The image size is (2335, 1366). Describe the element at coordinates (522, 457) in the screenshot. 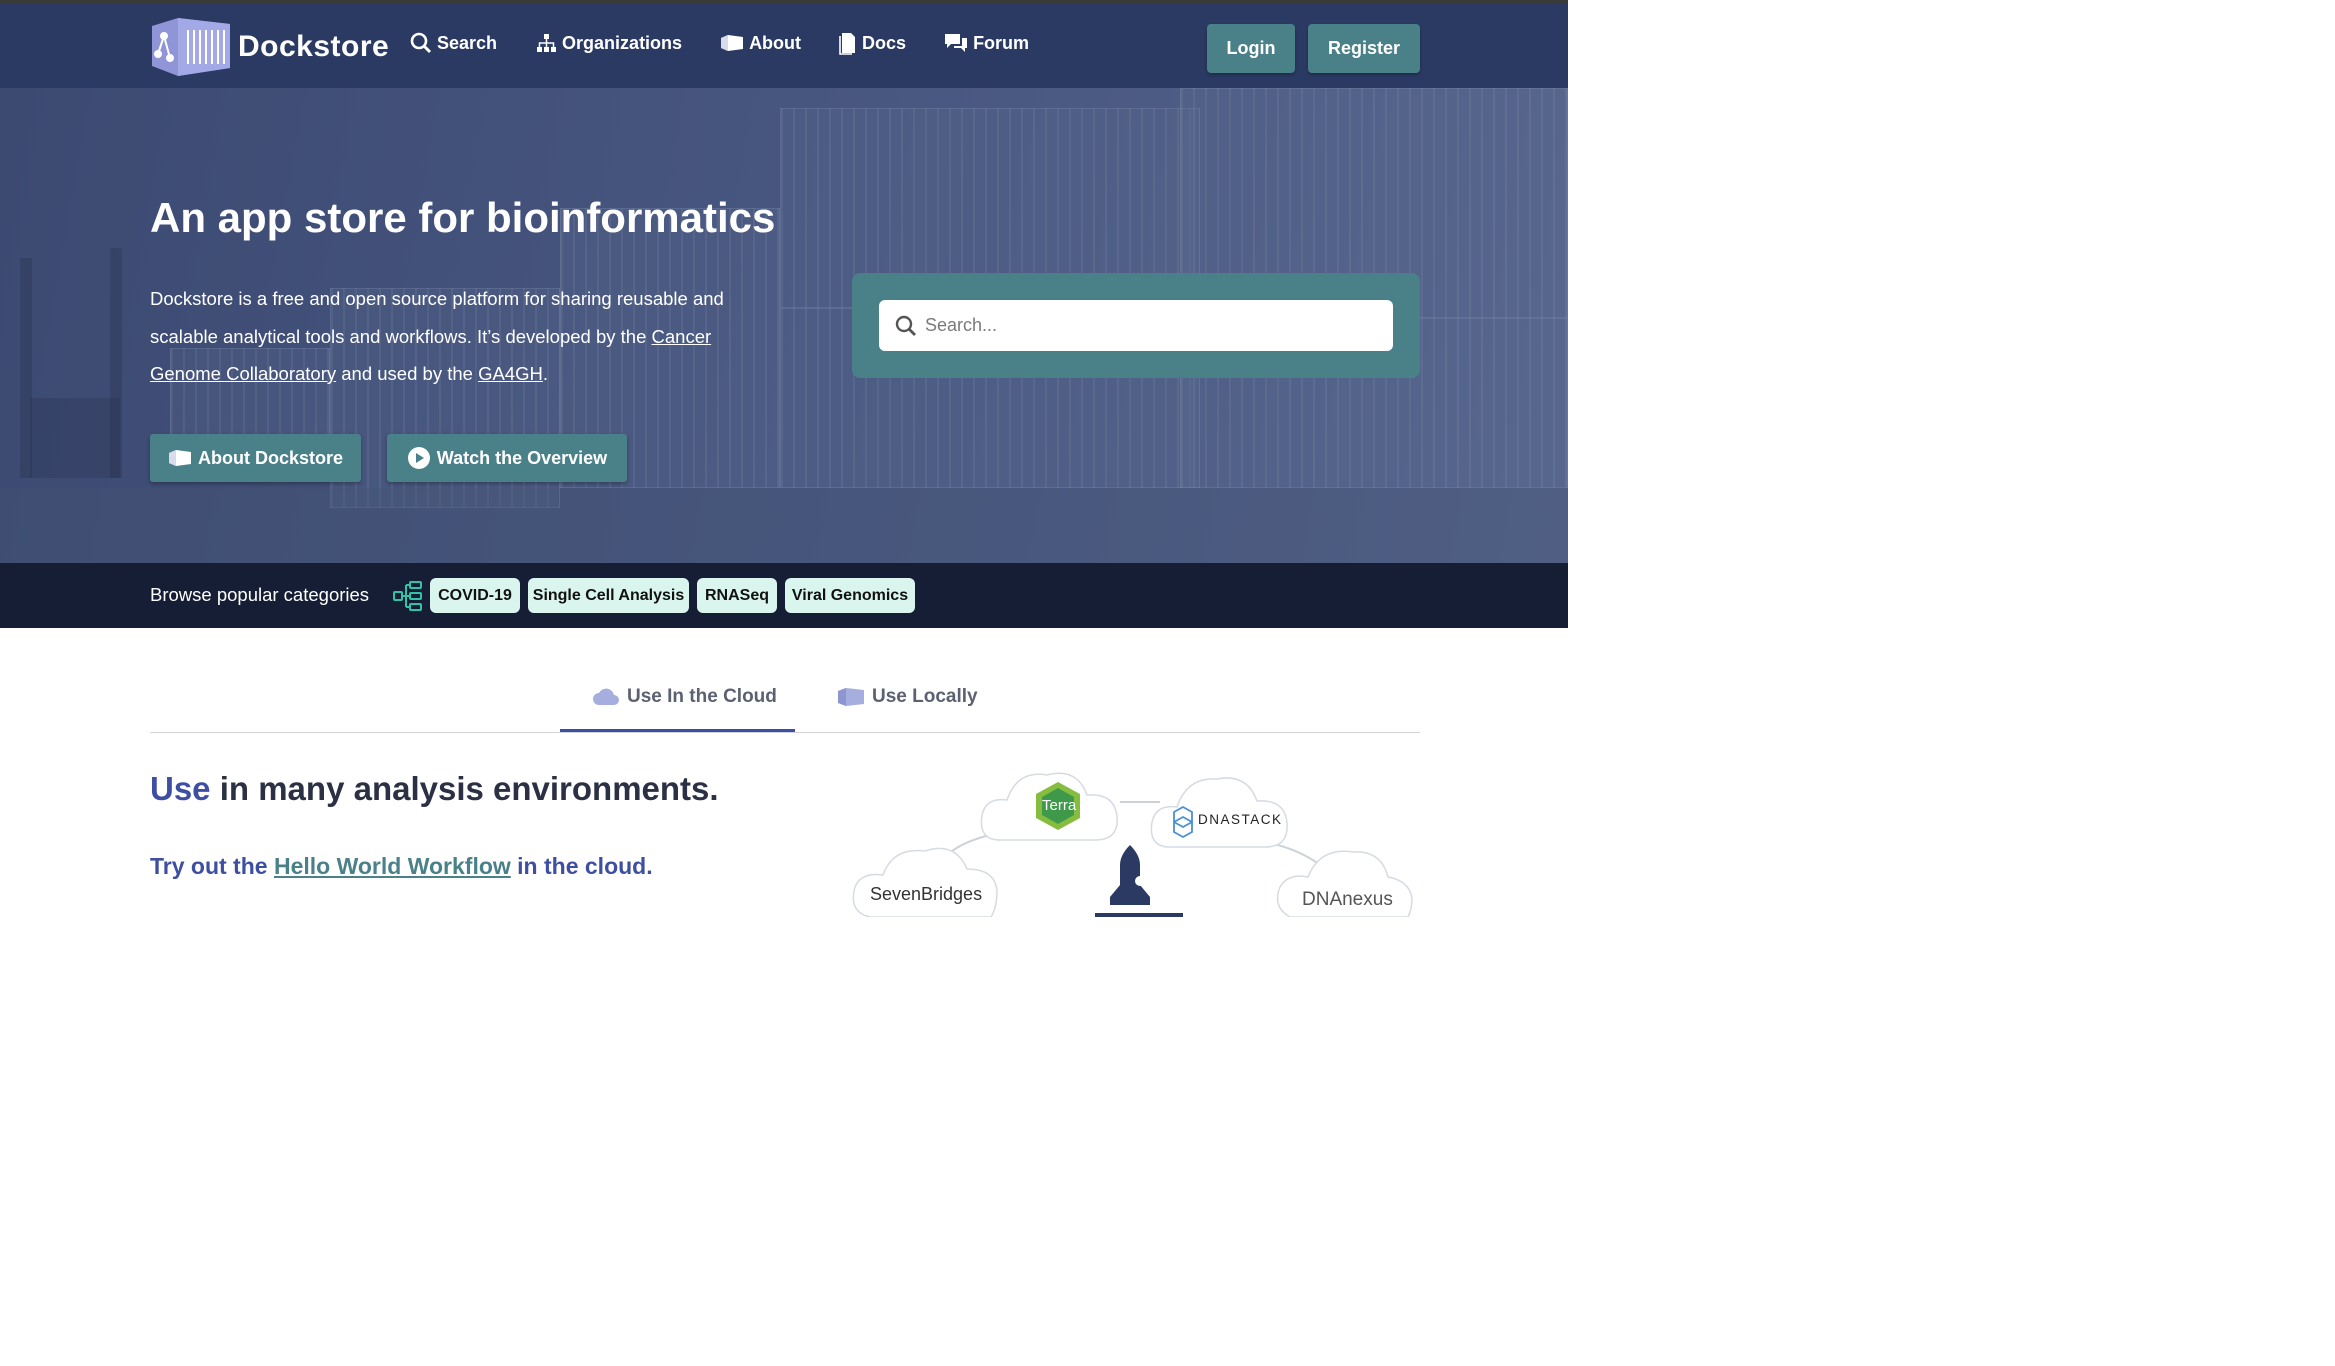

I see `watch-overview-label: Watch the Overview` at that location.